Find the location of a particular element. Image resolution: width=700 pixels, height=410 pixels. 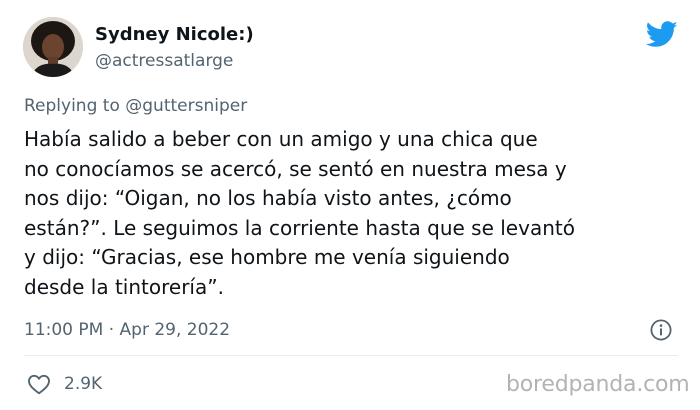

author-name: Sydney Nicole:) is located at coordinates (174, 34).